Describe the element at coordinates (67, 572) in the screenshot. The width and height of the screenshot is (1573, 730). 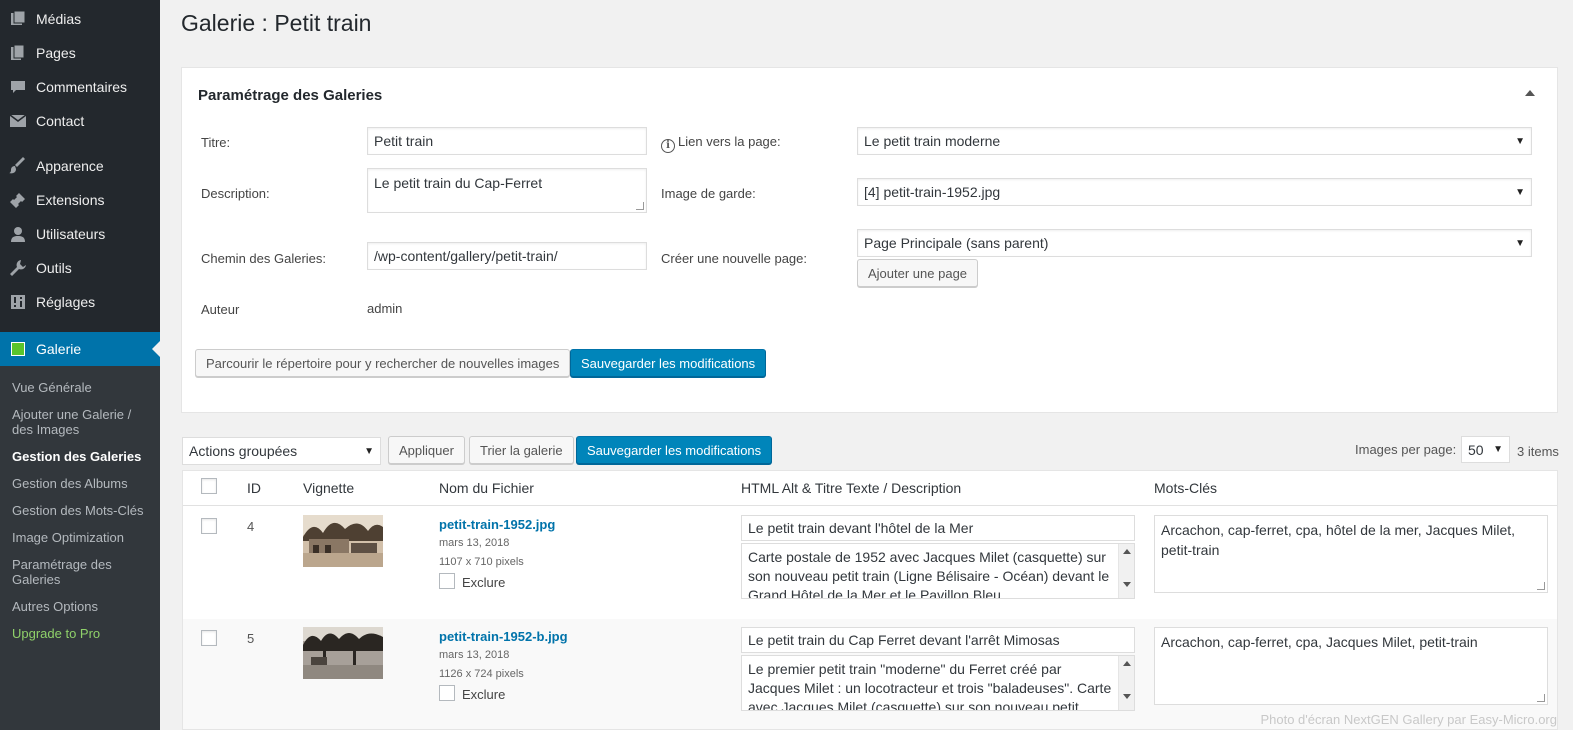
I see `submenu-parametrage-galeries: Paramétrage des Galeries` at that location.